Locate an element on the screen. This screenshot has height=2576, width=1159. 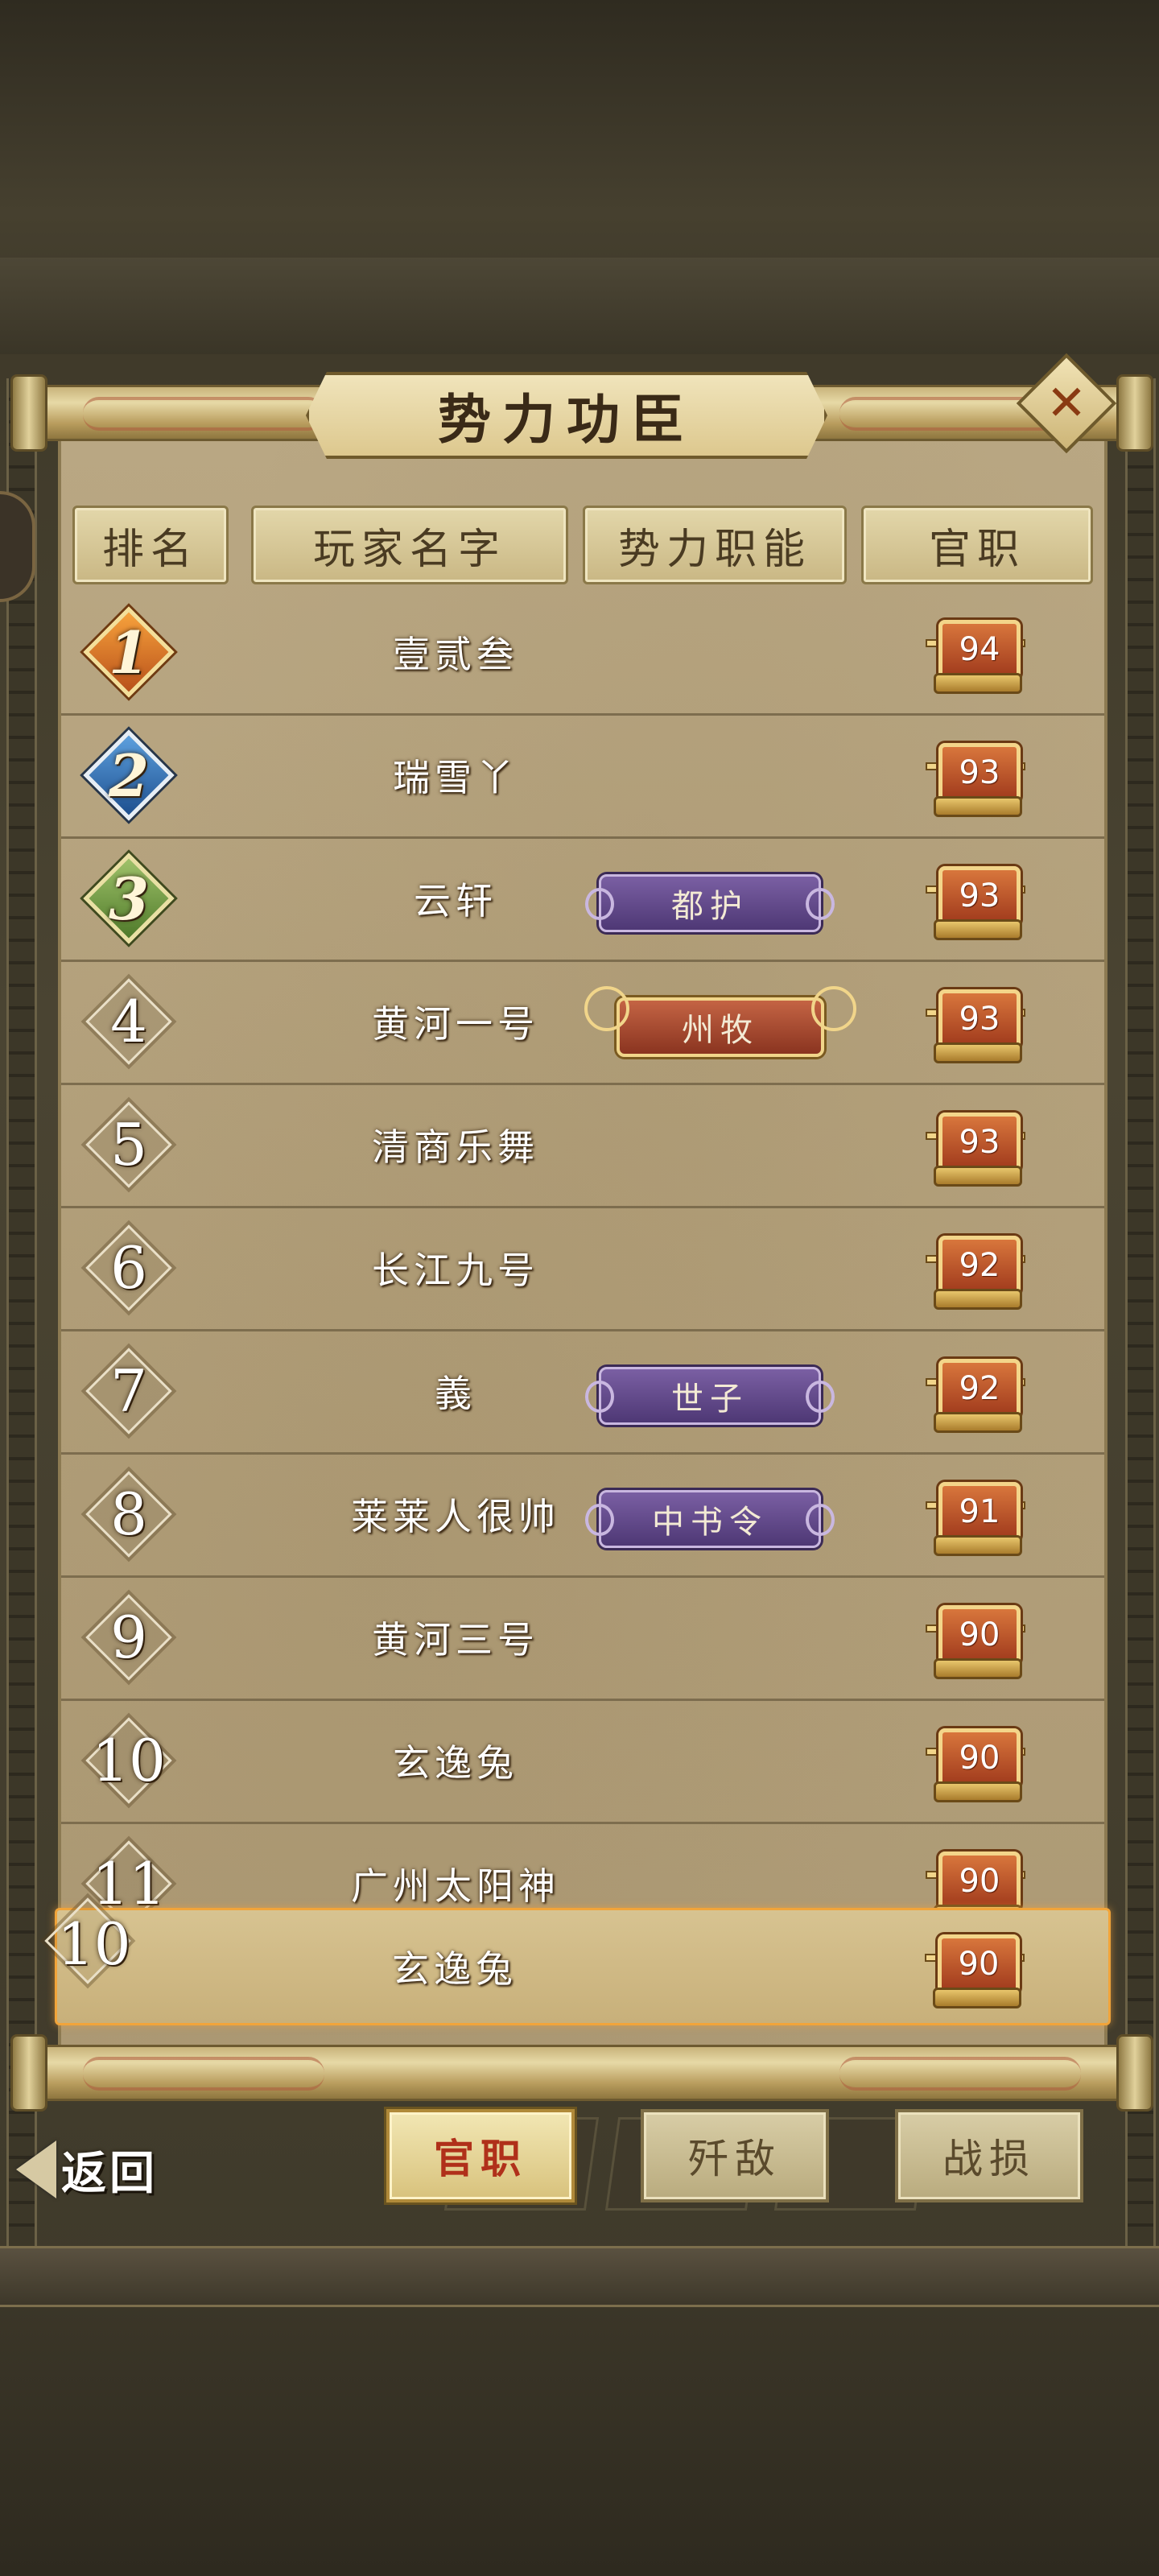
table-row: 1 壹贰叁 94 is located at coordinates (582, 653).